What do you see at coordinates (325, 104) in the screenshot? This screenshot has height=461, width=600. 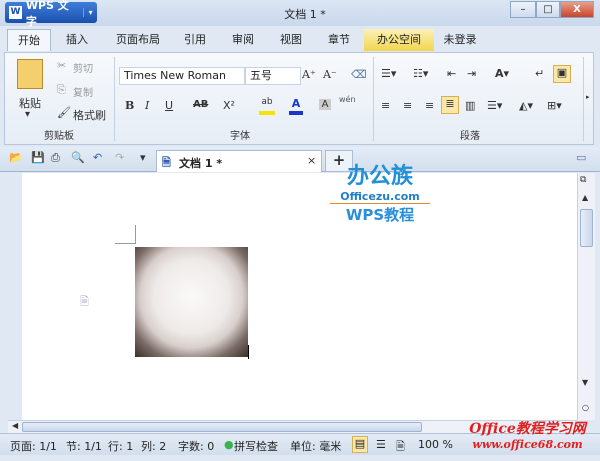 I see `char-shading-button: A` at bounding box center [325, 104].